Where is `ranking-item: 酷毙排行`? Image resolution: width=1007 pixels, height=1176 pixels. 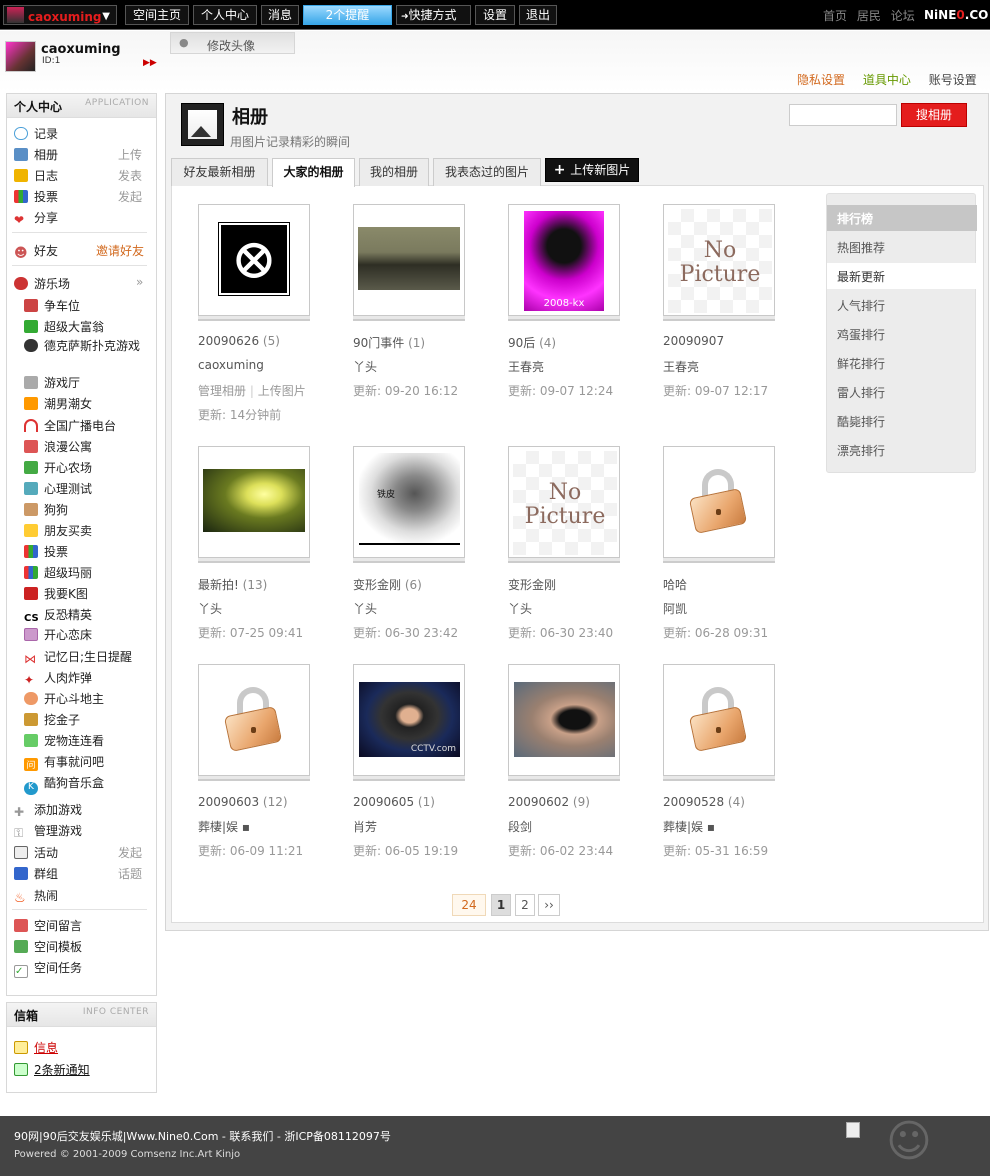 ranking-item: 酷毙排行 is located at coordinates (902, 421).